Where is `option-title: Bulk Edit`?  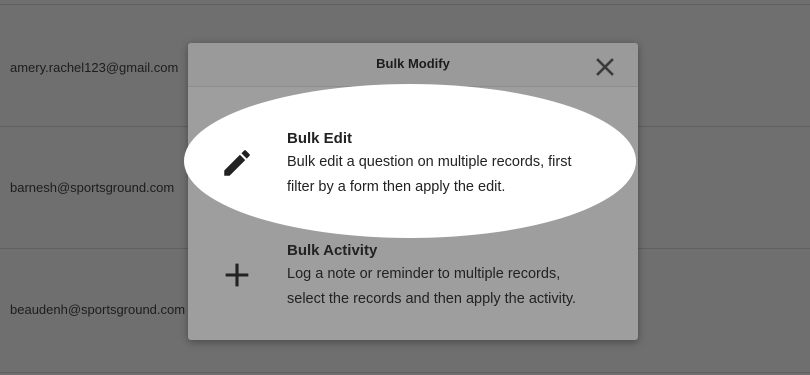 option-title: Bulk Edit is located at coordinates (320, 138).